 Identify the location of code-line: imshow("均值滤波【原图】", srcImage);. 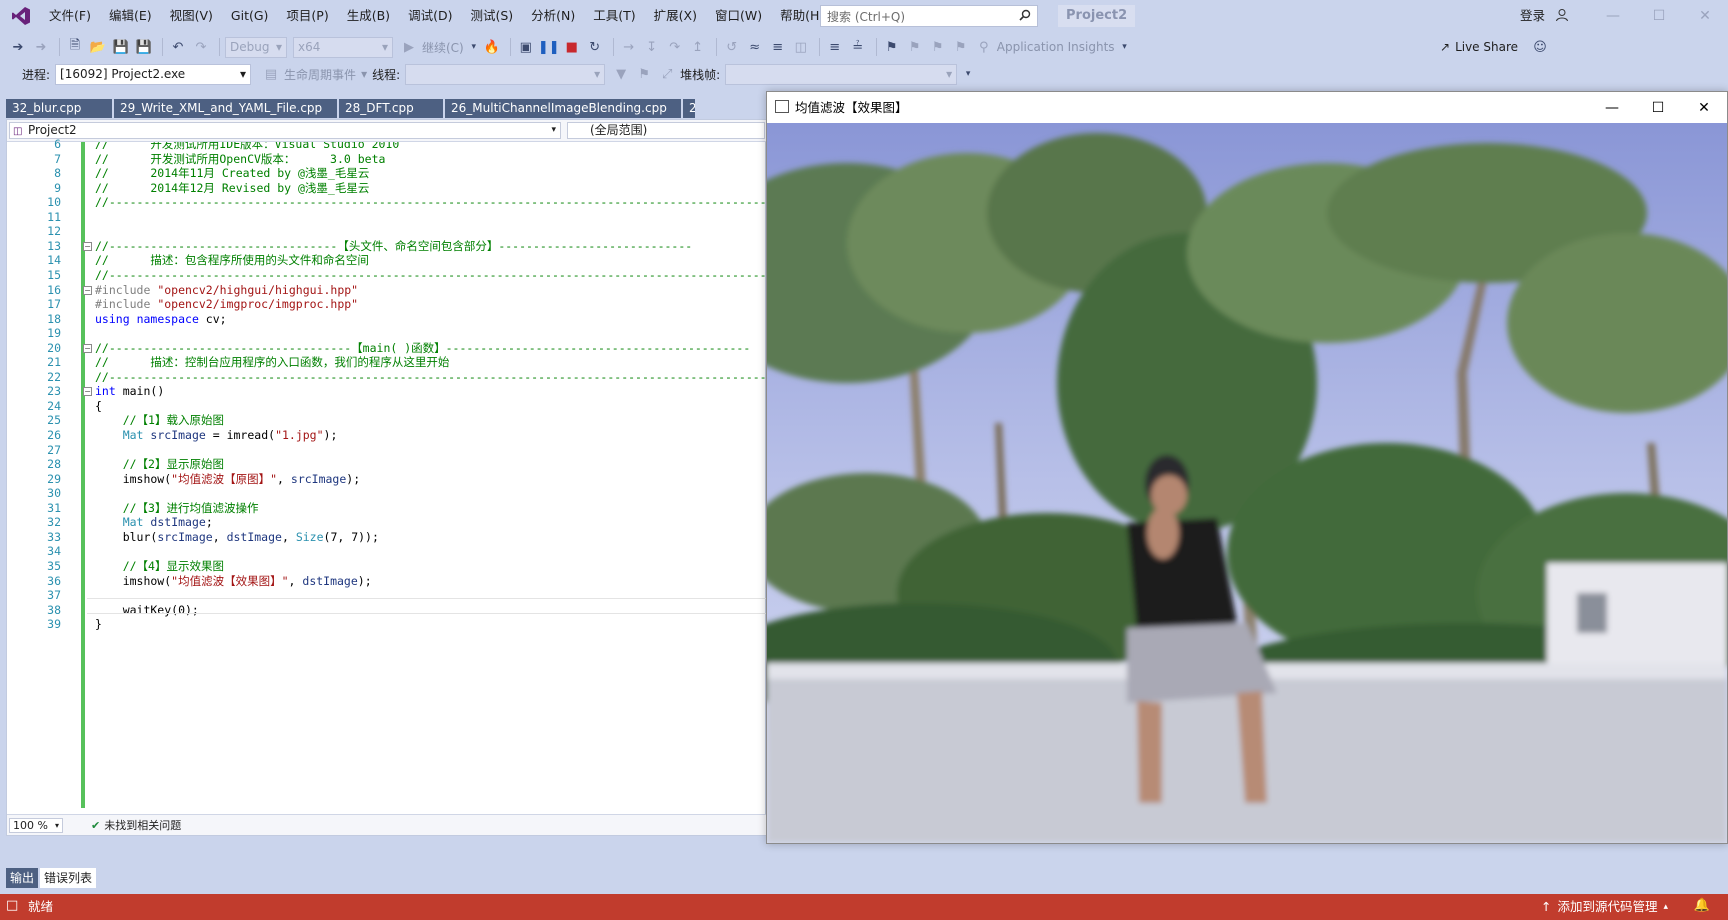
(227, 479).